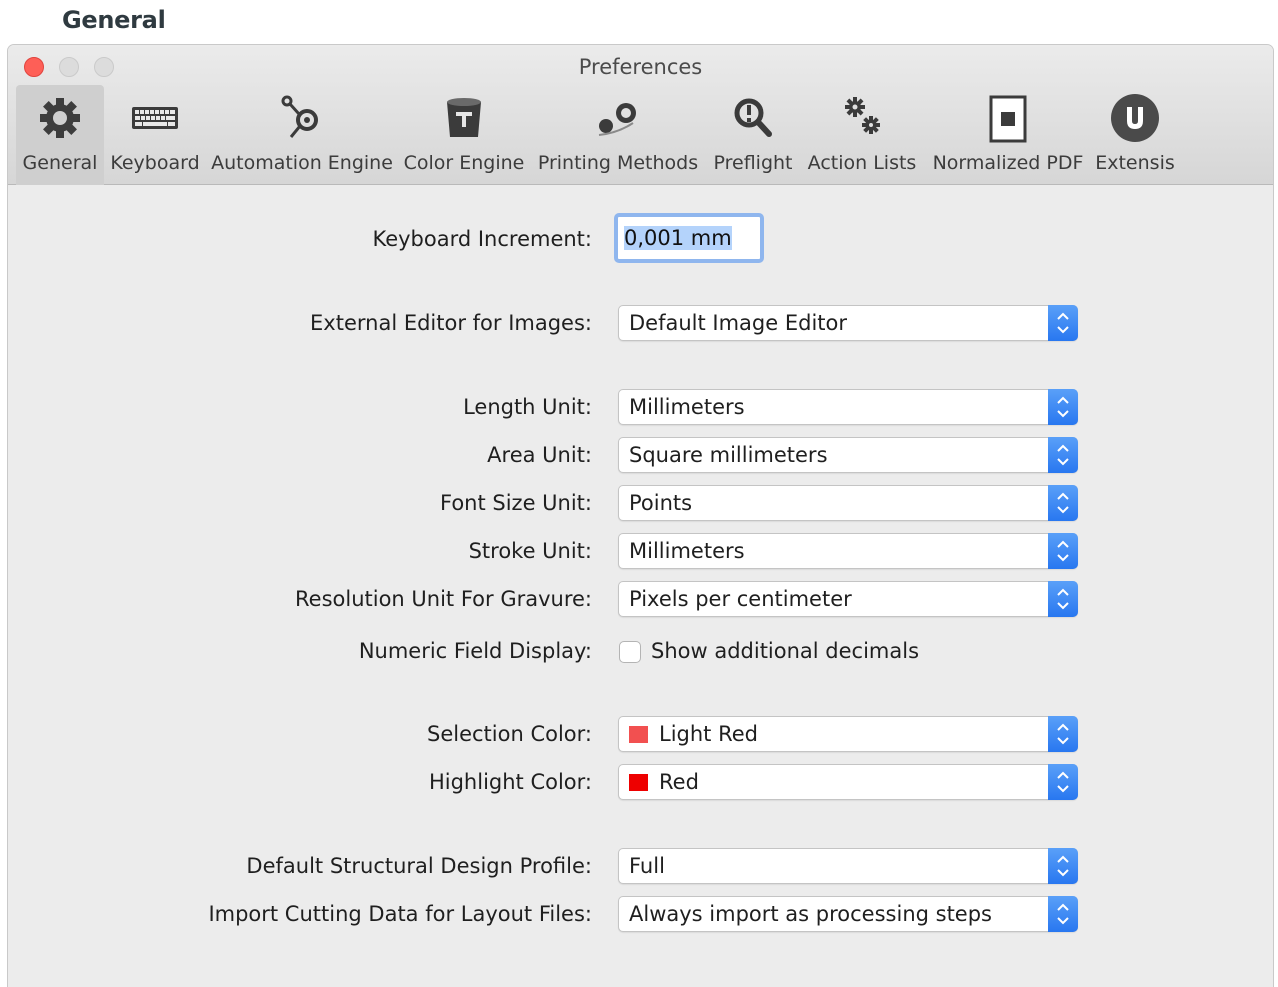 The image size is (1278, 987). What do you see at coordinates (753, 118) in the screenshot?
I see `preflight-icon` at bounding box center [753, 118].